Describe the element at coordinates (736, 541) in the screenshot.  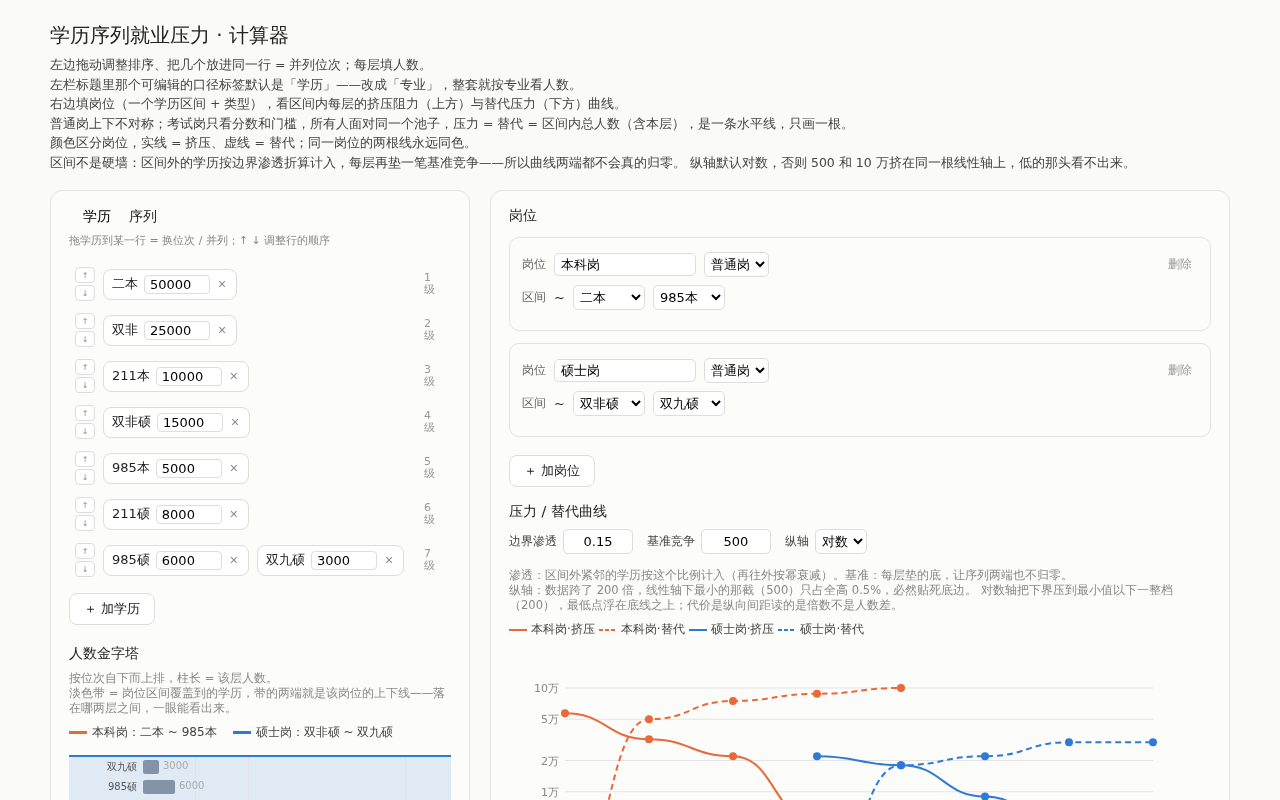
I see `number-field: 500` at that location.